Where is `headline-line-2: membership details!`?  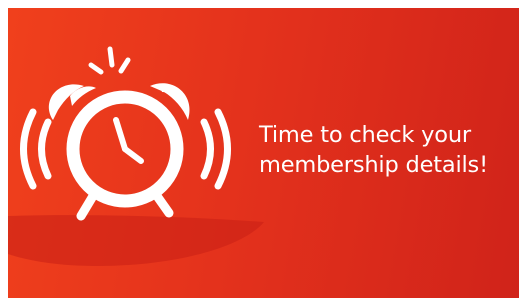 headline-line-2: membership details! is located at coordinates (373, 165).